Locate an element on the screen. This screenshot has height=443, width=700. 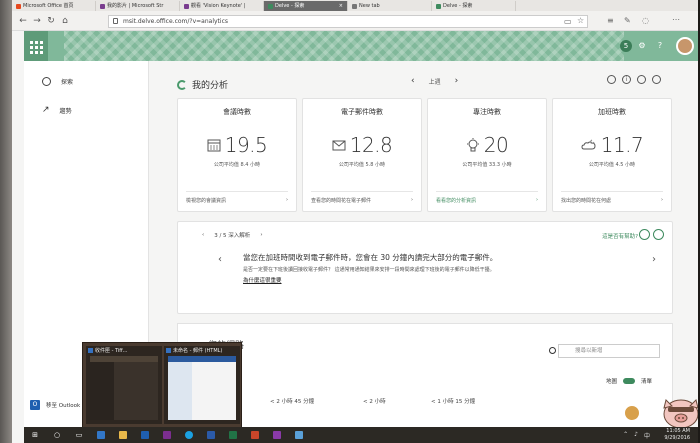
info-icon: i is located at coordinates (626, 79).